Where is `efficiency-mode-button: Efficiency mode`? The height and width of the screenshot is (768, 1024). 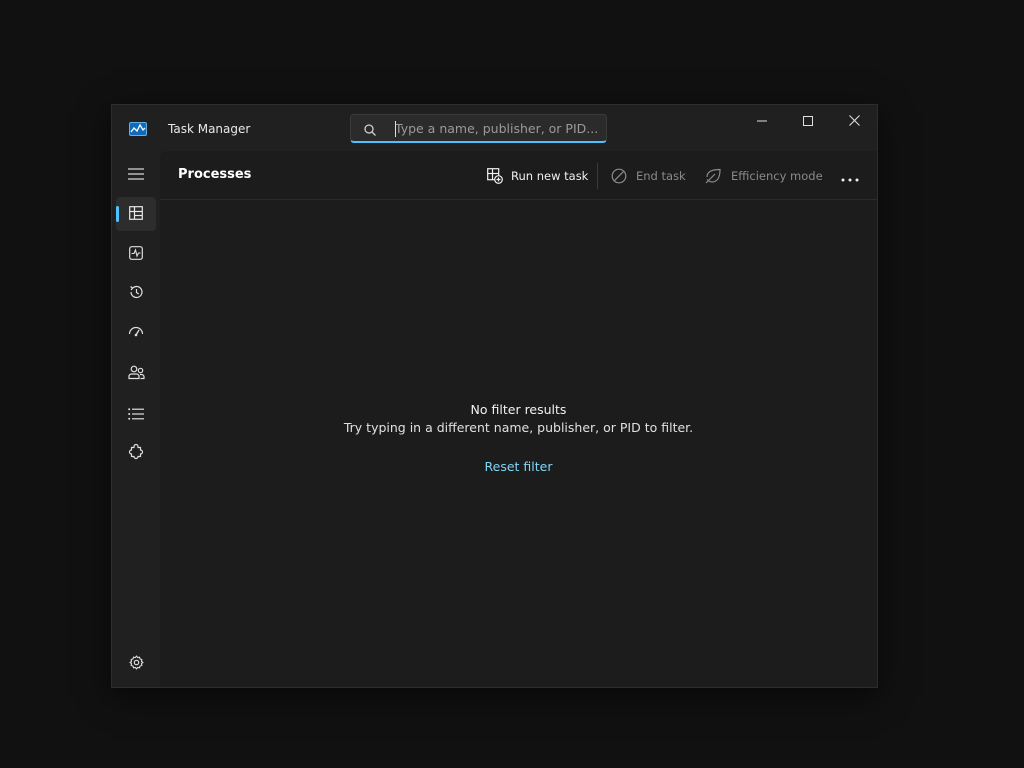 efficiency-mode-button: Efficiency mode is located at coordinates (764, 176).